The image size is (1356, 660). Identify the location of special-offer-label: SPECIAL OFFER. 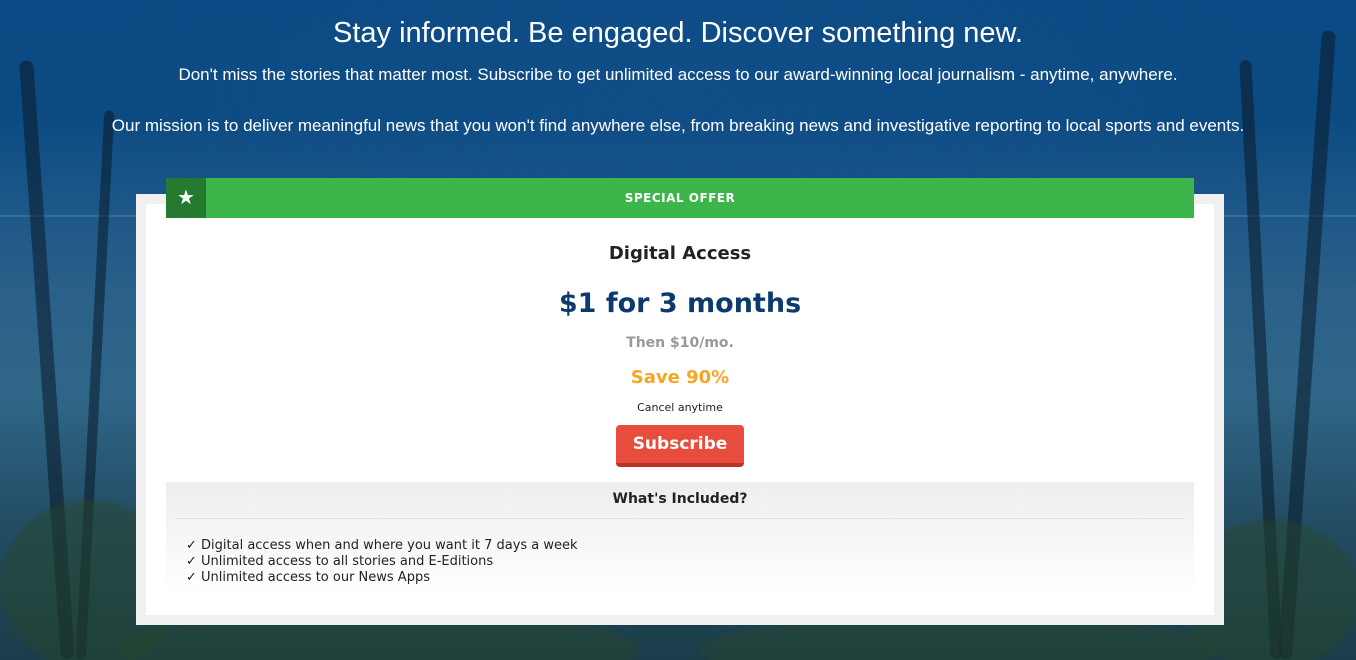
(680, 198).